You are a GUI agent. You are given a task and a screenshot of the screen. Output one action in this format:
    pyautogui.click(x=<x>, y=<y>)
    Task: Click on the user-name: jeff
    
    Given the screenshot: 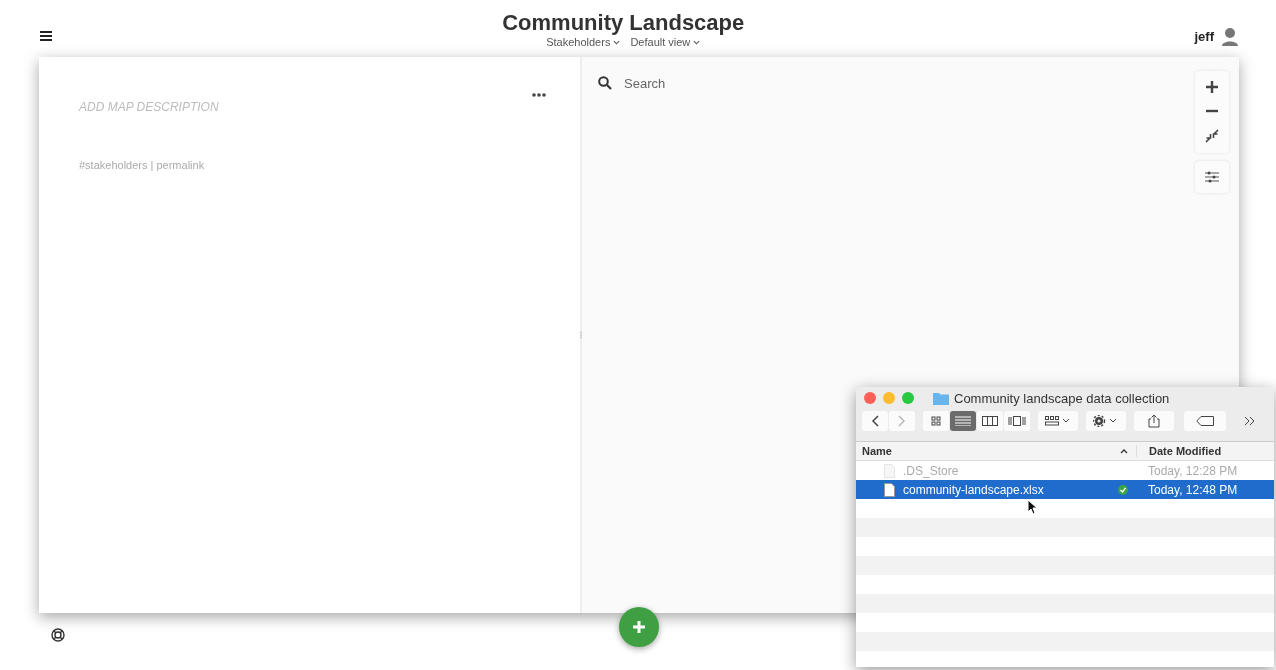 What is the action you would take?
    pyautogui.click(x=1204, y=36)
    